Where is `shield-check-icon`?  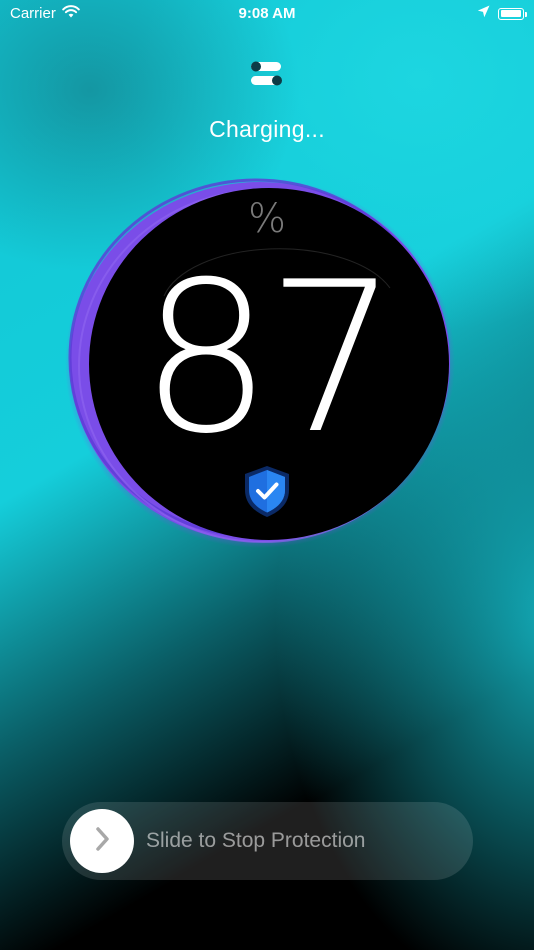
shield-check-icon is located at coordinates (267, 491).